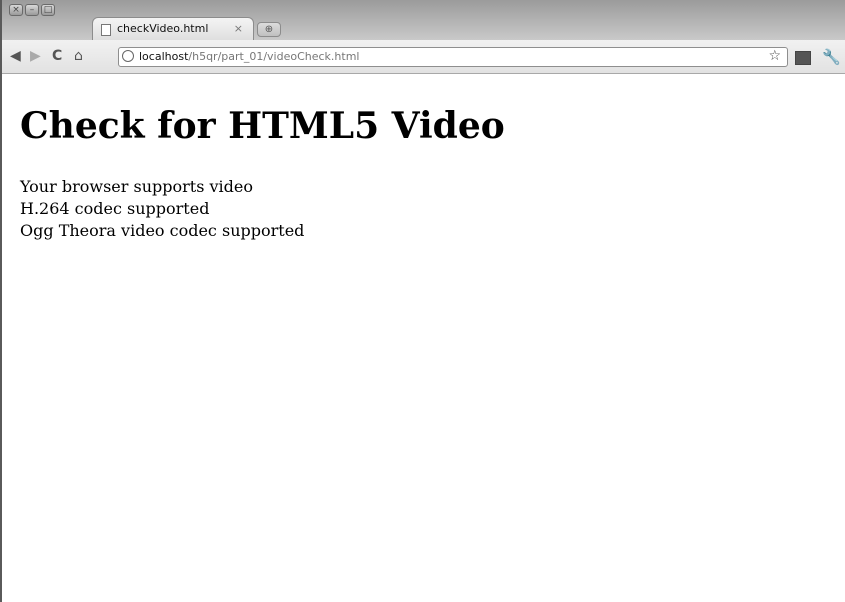 Image resolution: width=845 pixels, height=602 pixels. What do you see at coordinates (423, 20) in the screenshot?
I see `title-bar: × – □ checkVideo.html × ⊕` at bounding box center [423, 20].